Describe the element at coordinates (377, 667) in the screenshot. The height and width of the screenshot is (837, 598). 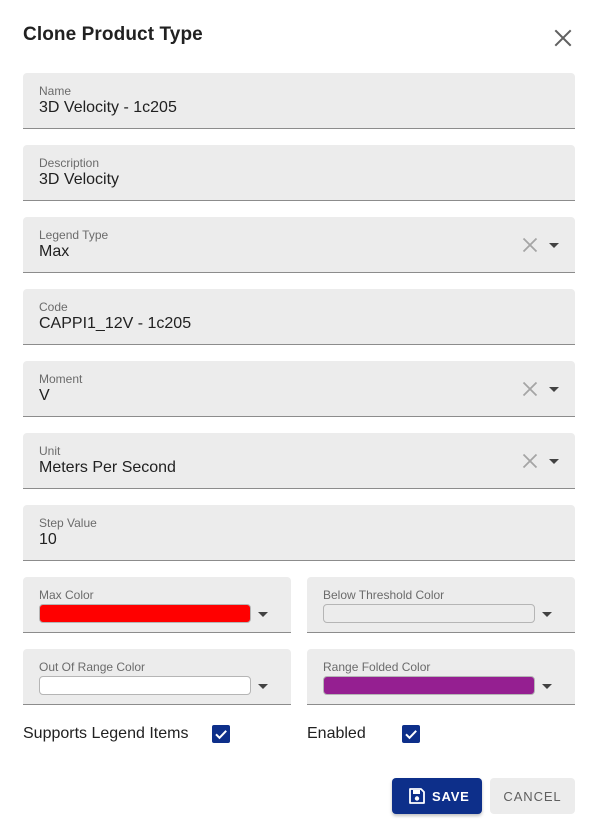
I see `range-folded-color-label: Range Folded Color` at that location.